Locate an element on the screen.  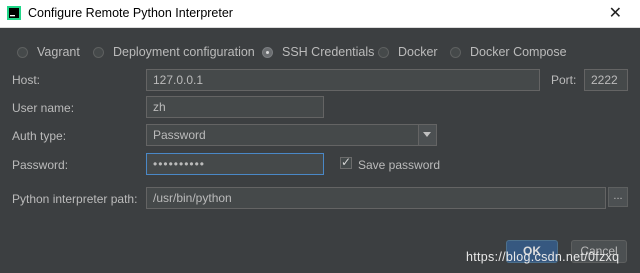
radio-docker-compose: Docker Compose is located at coordinates (508, 52).